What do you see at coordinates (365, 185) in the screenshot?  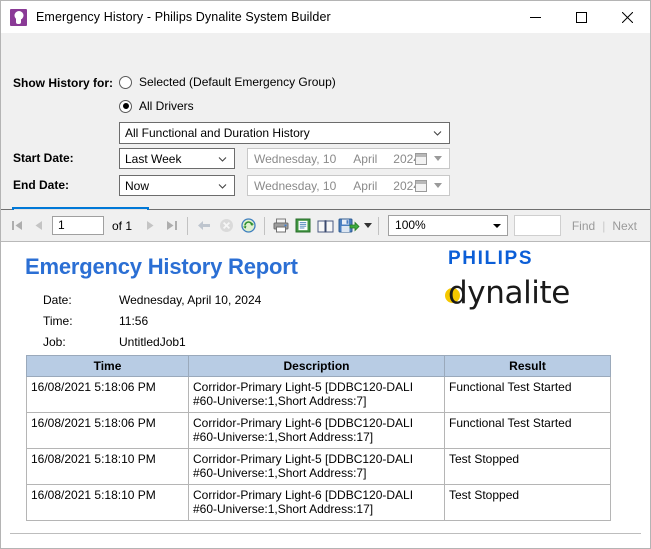 I see `end-date-month: April` at bounding box center [365, 185].